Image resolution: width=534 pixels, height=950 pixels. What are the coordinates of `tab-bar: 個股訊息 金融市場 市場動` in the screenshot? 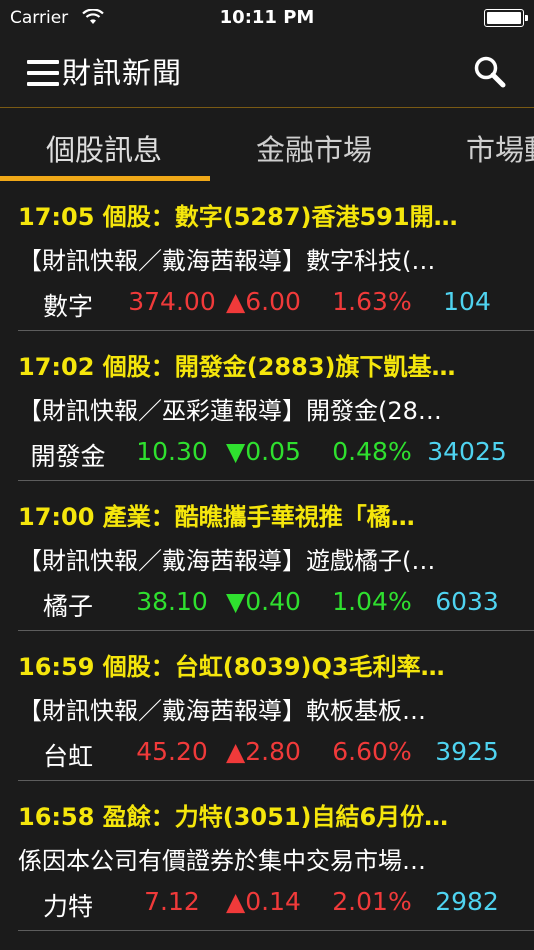 It's located at (267, 145).